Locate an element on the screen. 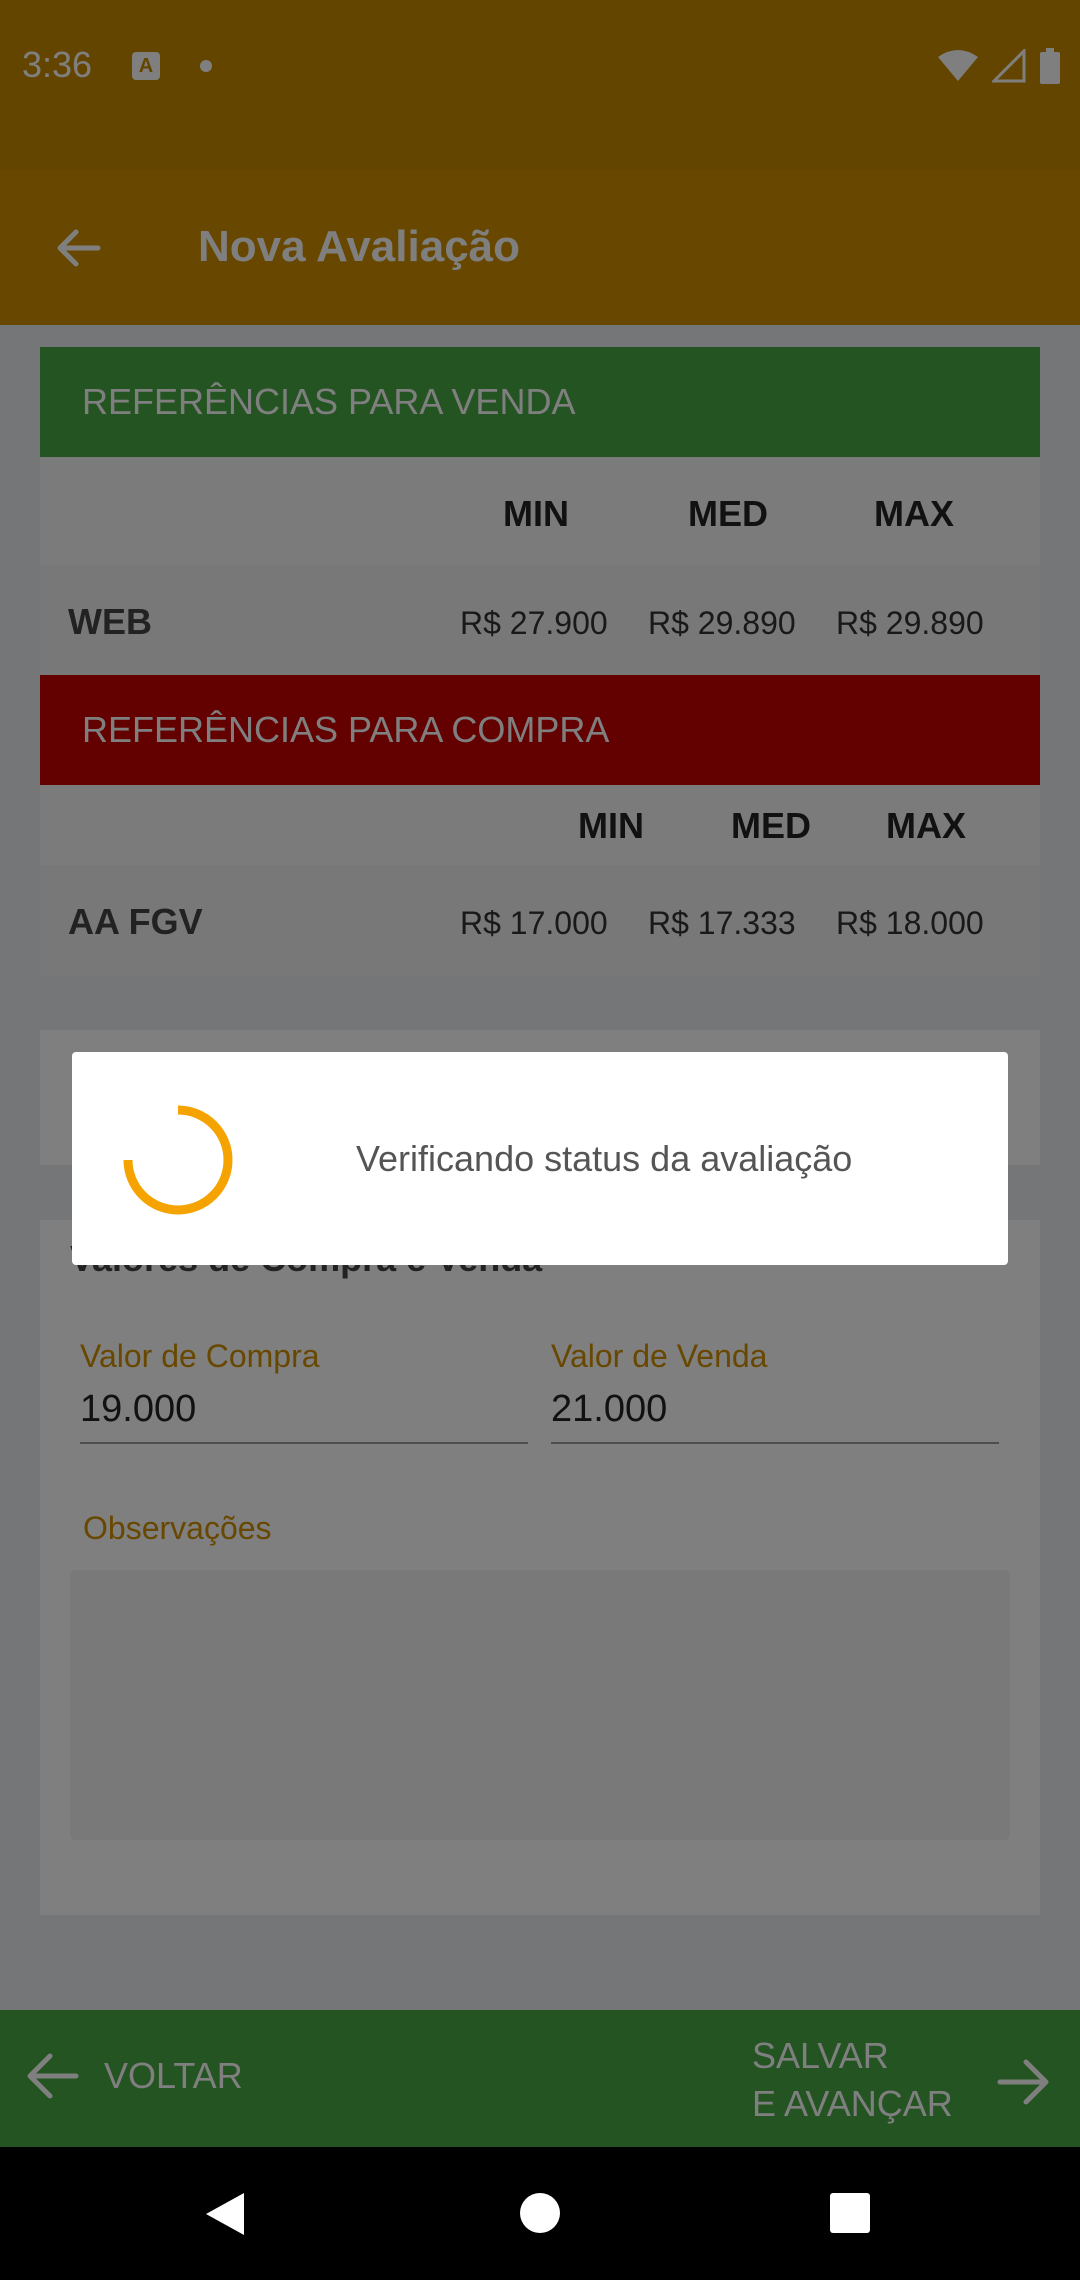 This screenshot has width=1080, height=2280. loading-message: Verificando status da avaliação is located at coordinates (604, 1158).